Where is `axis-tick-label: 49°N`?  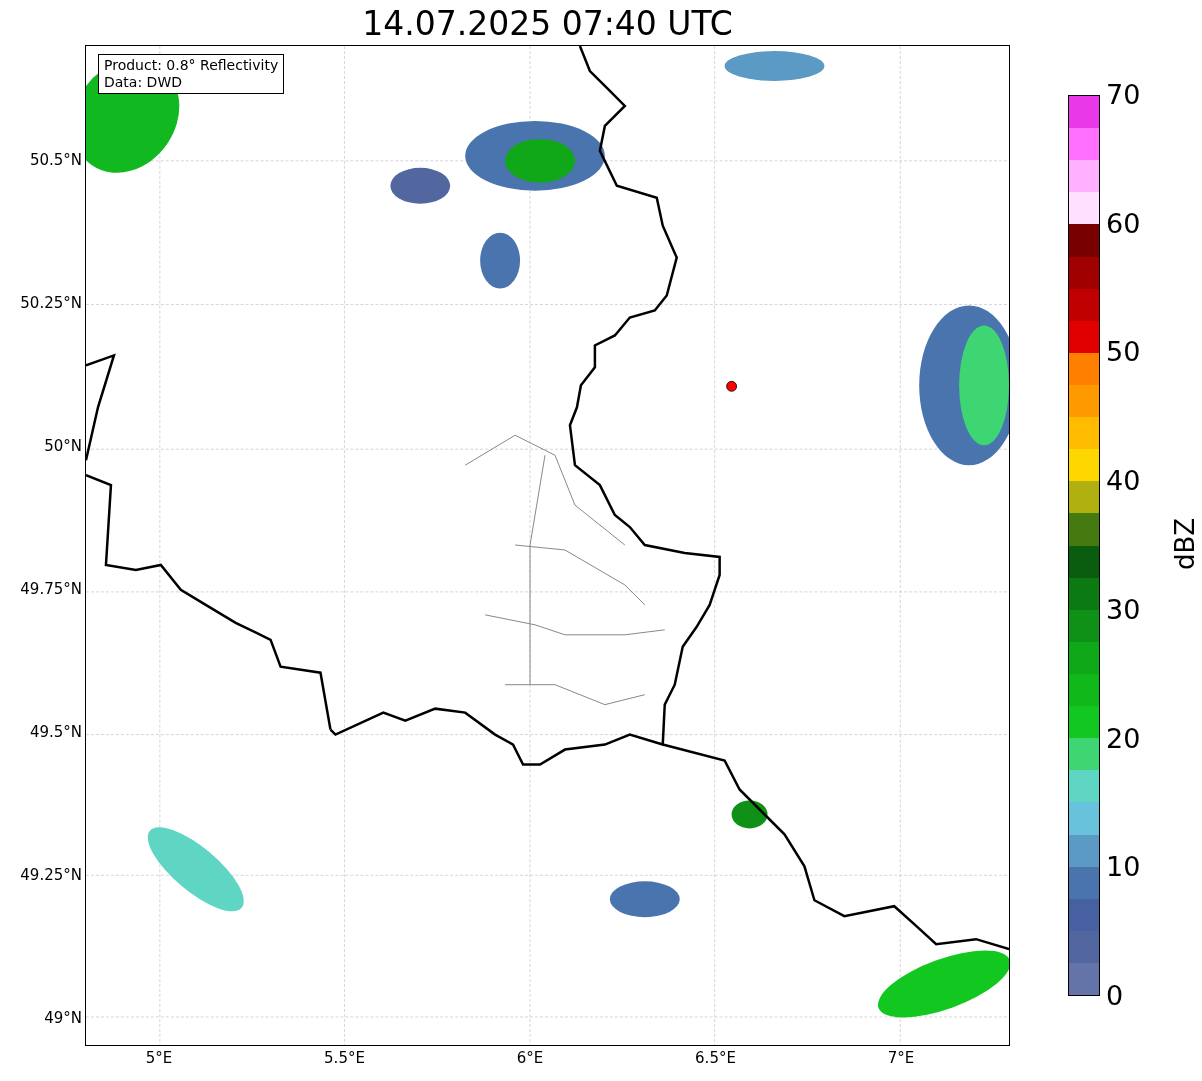 axis-tick-label: 49°N is located at coordinates (63, 1018).